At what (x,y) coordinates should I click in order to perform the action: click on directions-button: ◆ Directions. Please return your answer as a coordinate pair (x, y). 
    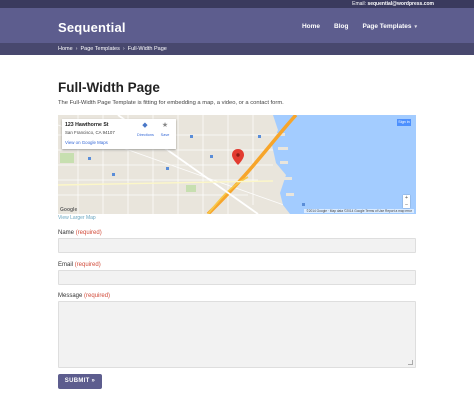
    Looking at the image, I should click on (145, 129).